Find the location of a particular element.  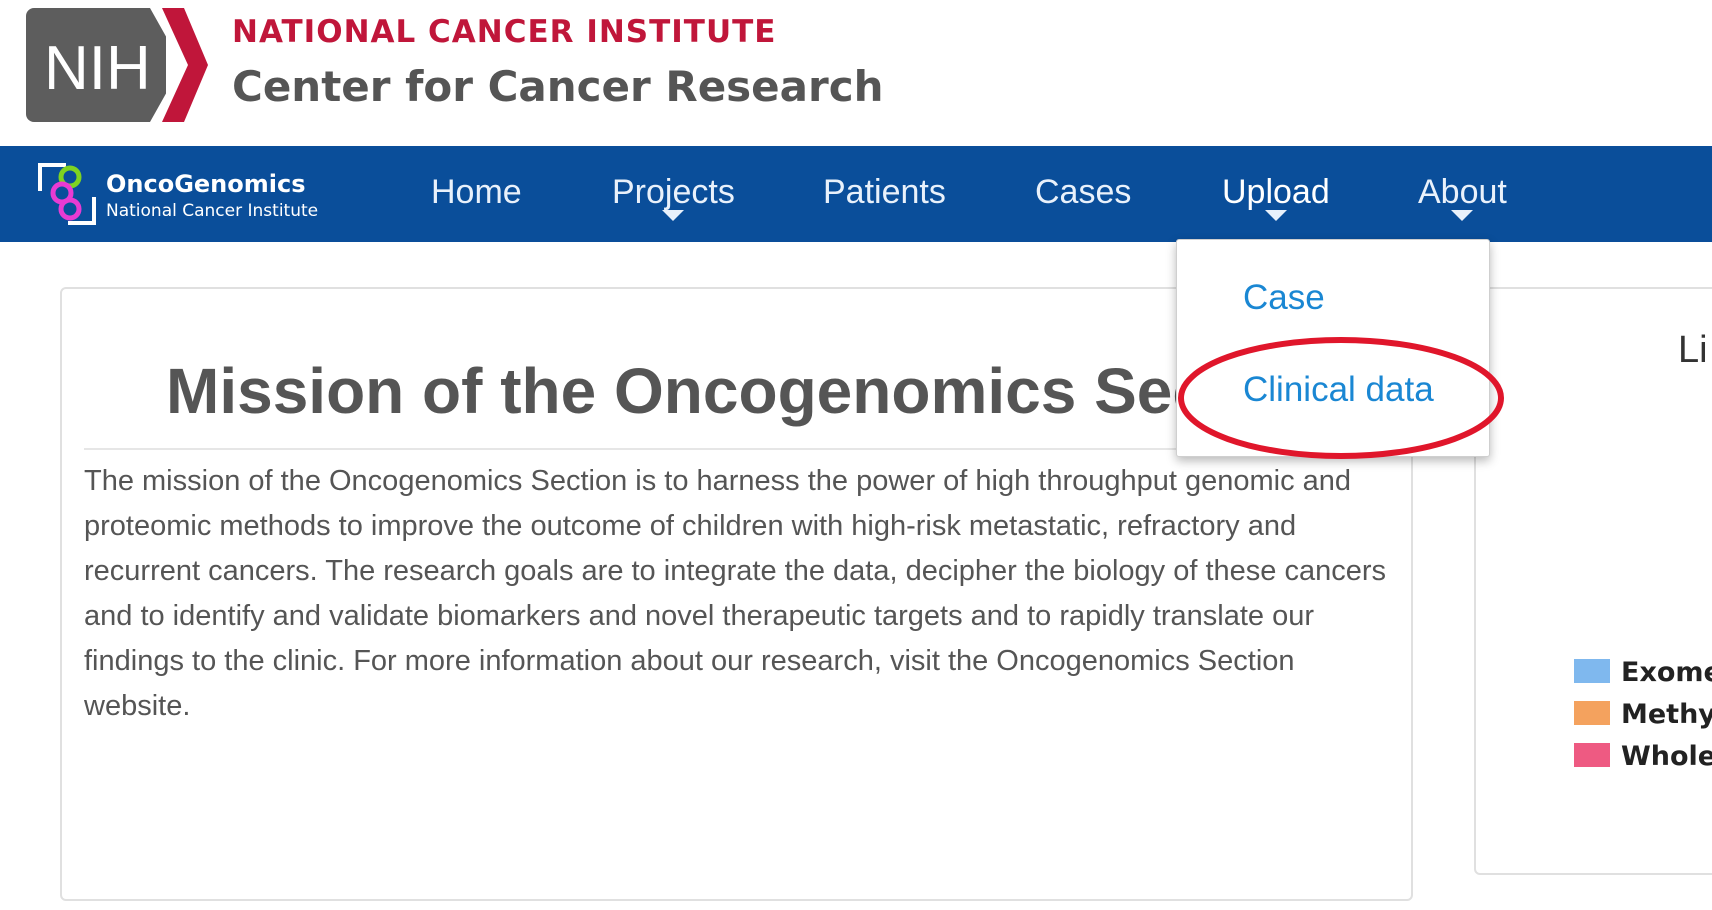

chart-title: Li is located at coordinates (1693, 350).